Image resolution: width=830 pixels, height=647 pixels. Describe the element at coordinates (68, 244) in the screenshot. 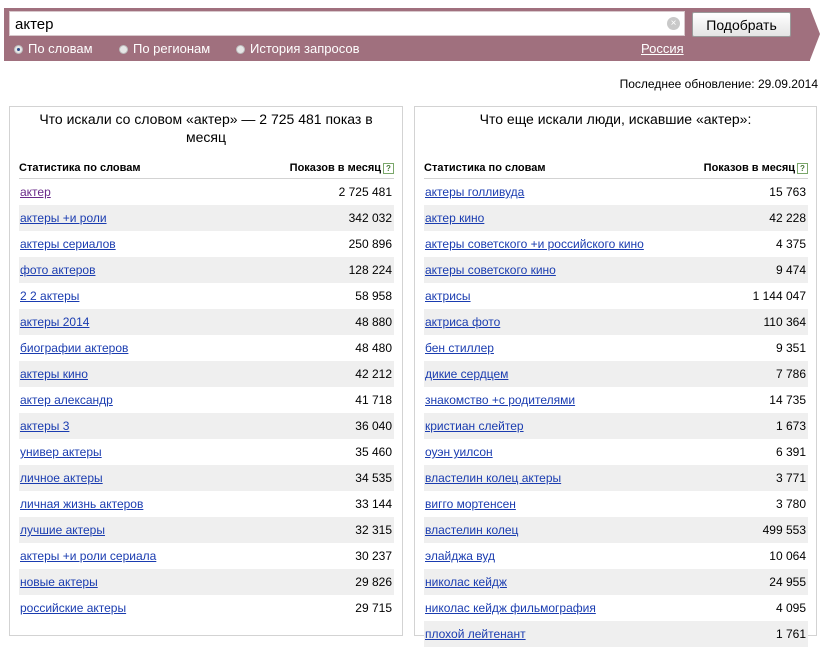

I see `keyword-link: актеры сериалов` at that location.